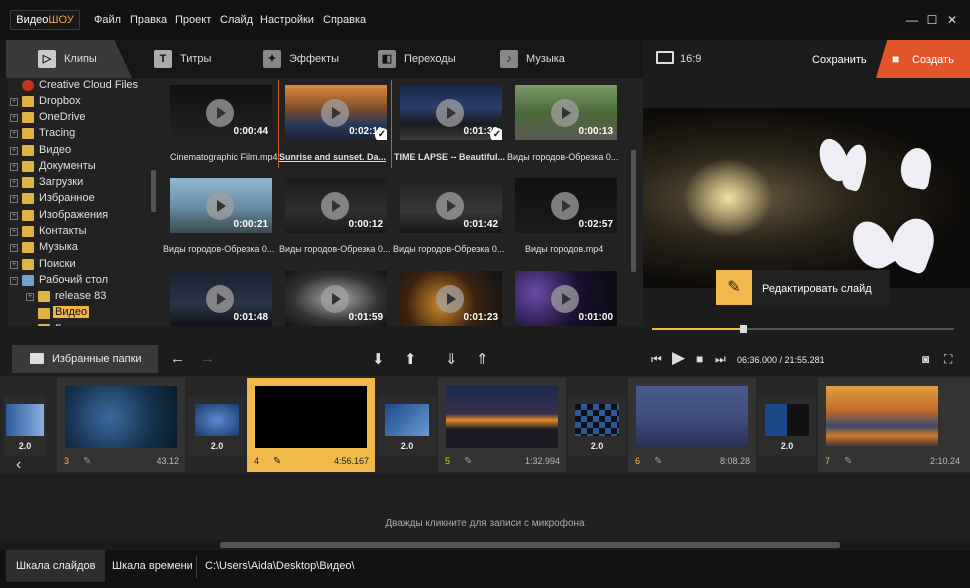 Image resolution: width=970 pixels, height=588 pixels. Describe the element at coordinates (378, 359) in the screenshot. I see `move-down-icon: ⬇` at that location.